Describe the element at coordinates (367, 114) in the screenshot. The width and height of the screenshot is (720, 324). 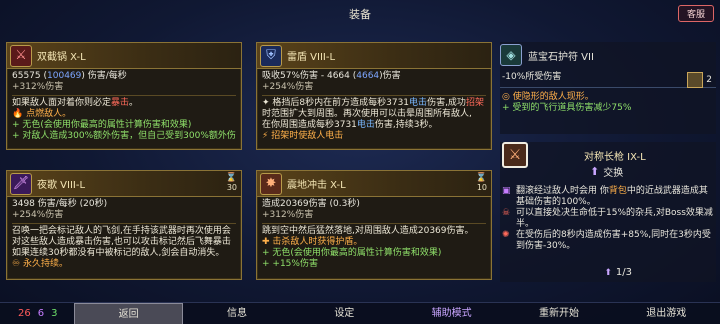
I see `item-description-cont: 时范围扩大到周围。再次使用可以击晕周围所有敌人,` at that location.